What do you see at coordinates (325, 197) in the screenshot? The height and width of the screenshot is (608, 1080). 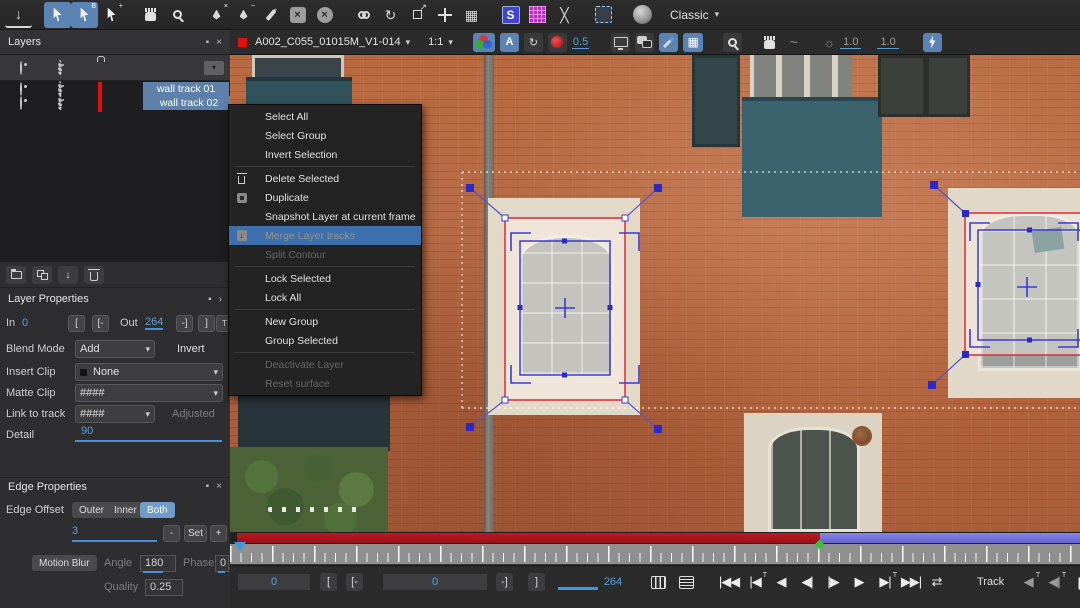 I see `menu-item-duplicate: Duplicate` at bounding box center [325, 197].